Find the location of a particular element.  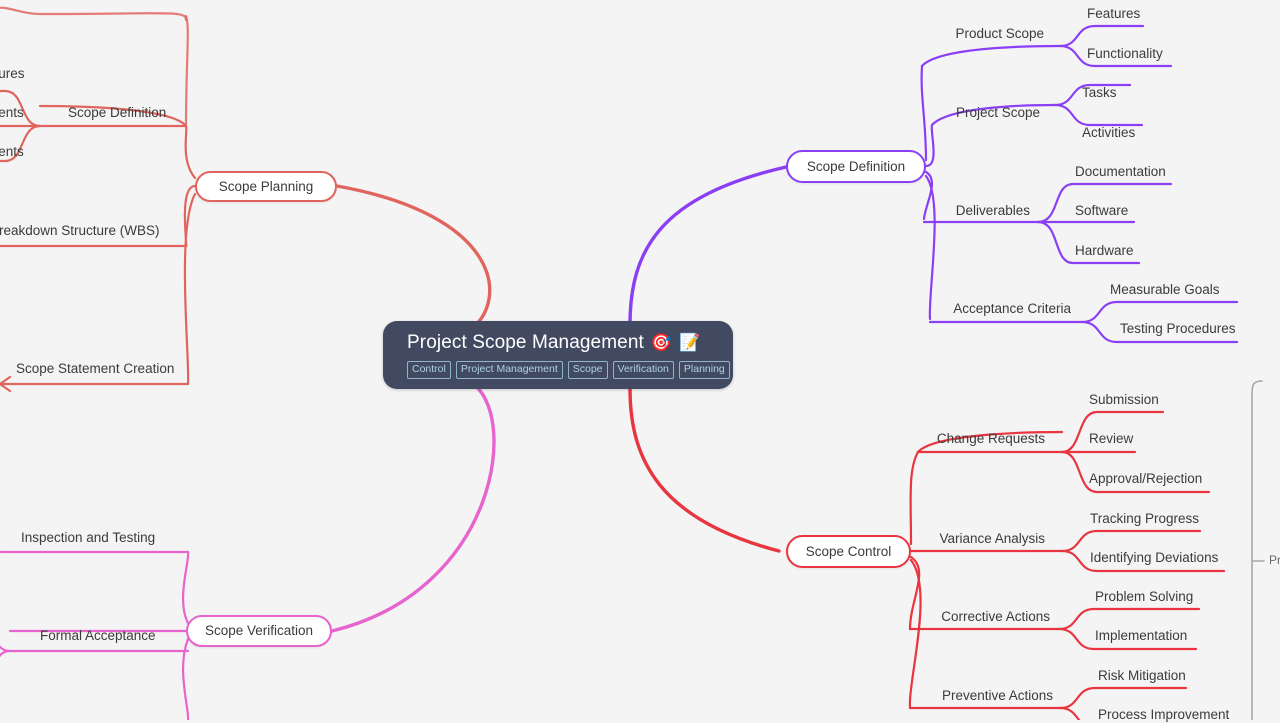

sub-node-scope-statement-creation: Scope Statement Creation is located at coordinates (95, 368).